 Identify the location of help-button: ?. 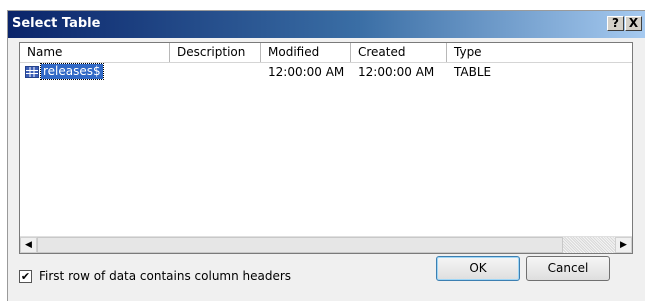
(615, 23).